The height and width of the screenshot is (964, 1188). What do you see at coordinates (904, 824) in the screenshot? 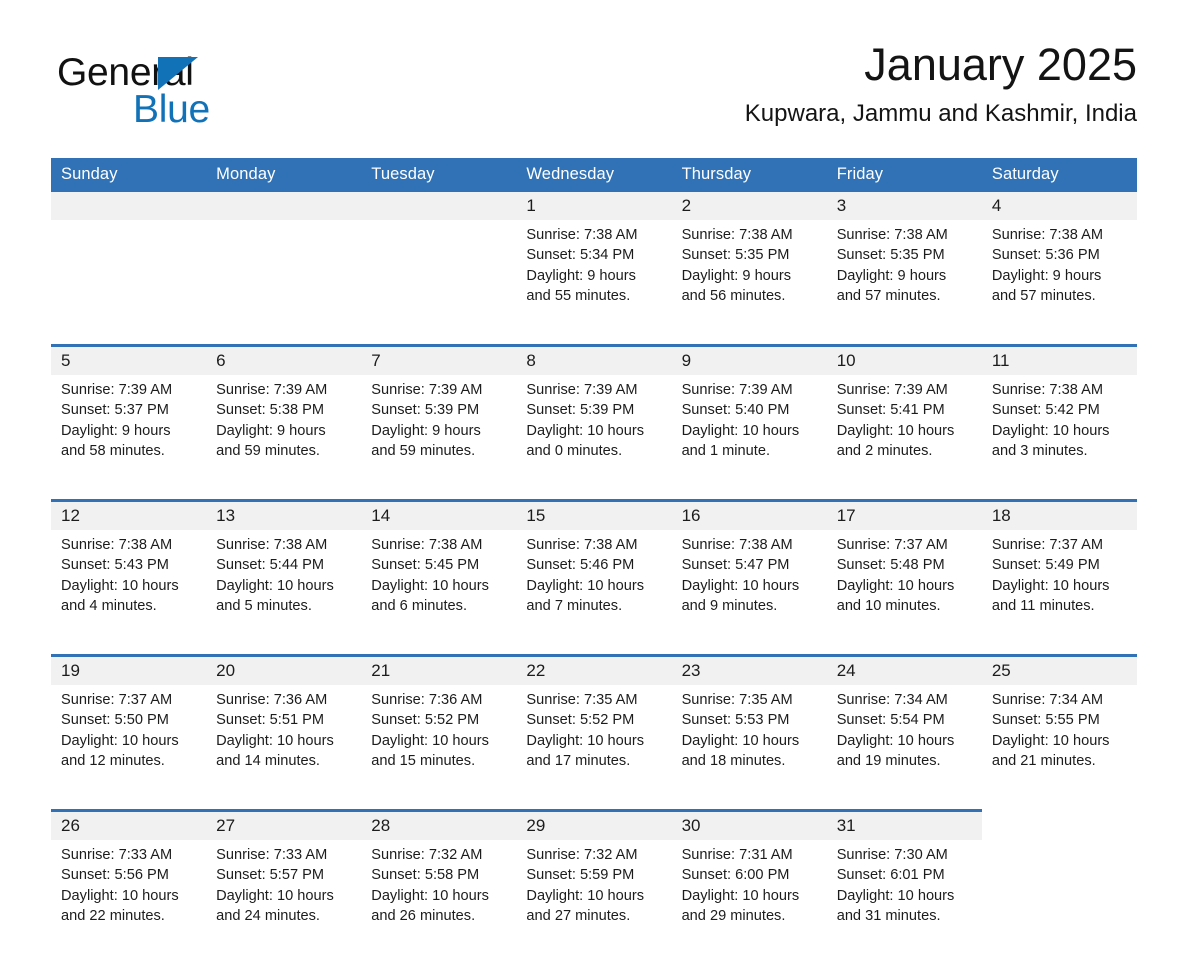
I see `day-number-cell: 31` at bounding box center [904, 824].